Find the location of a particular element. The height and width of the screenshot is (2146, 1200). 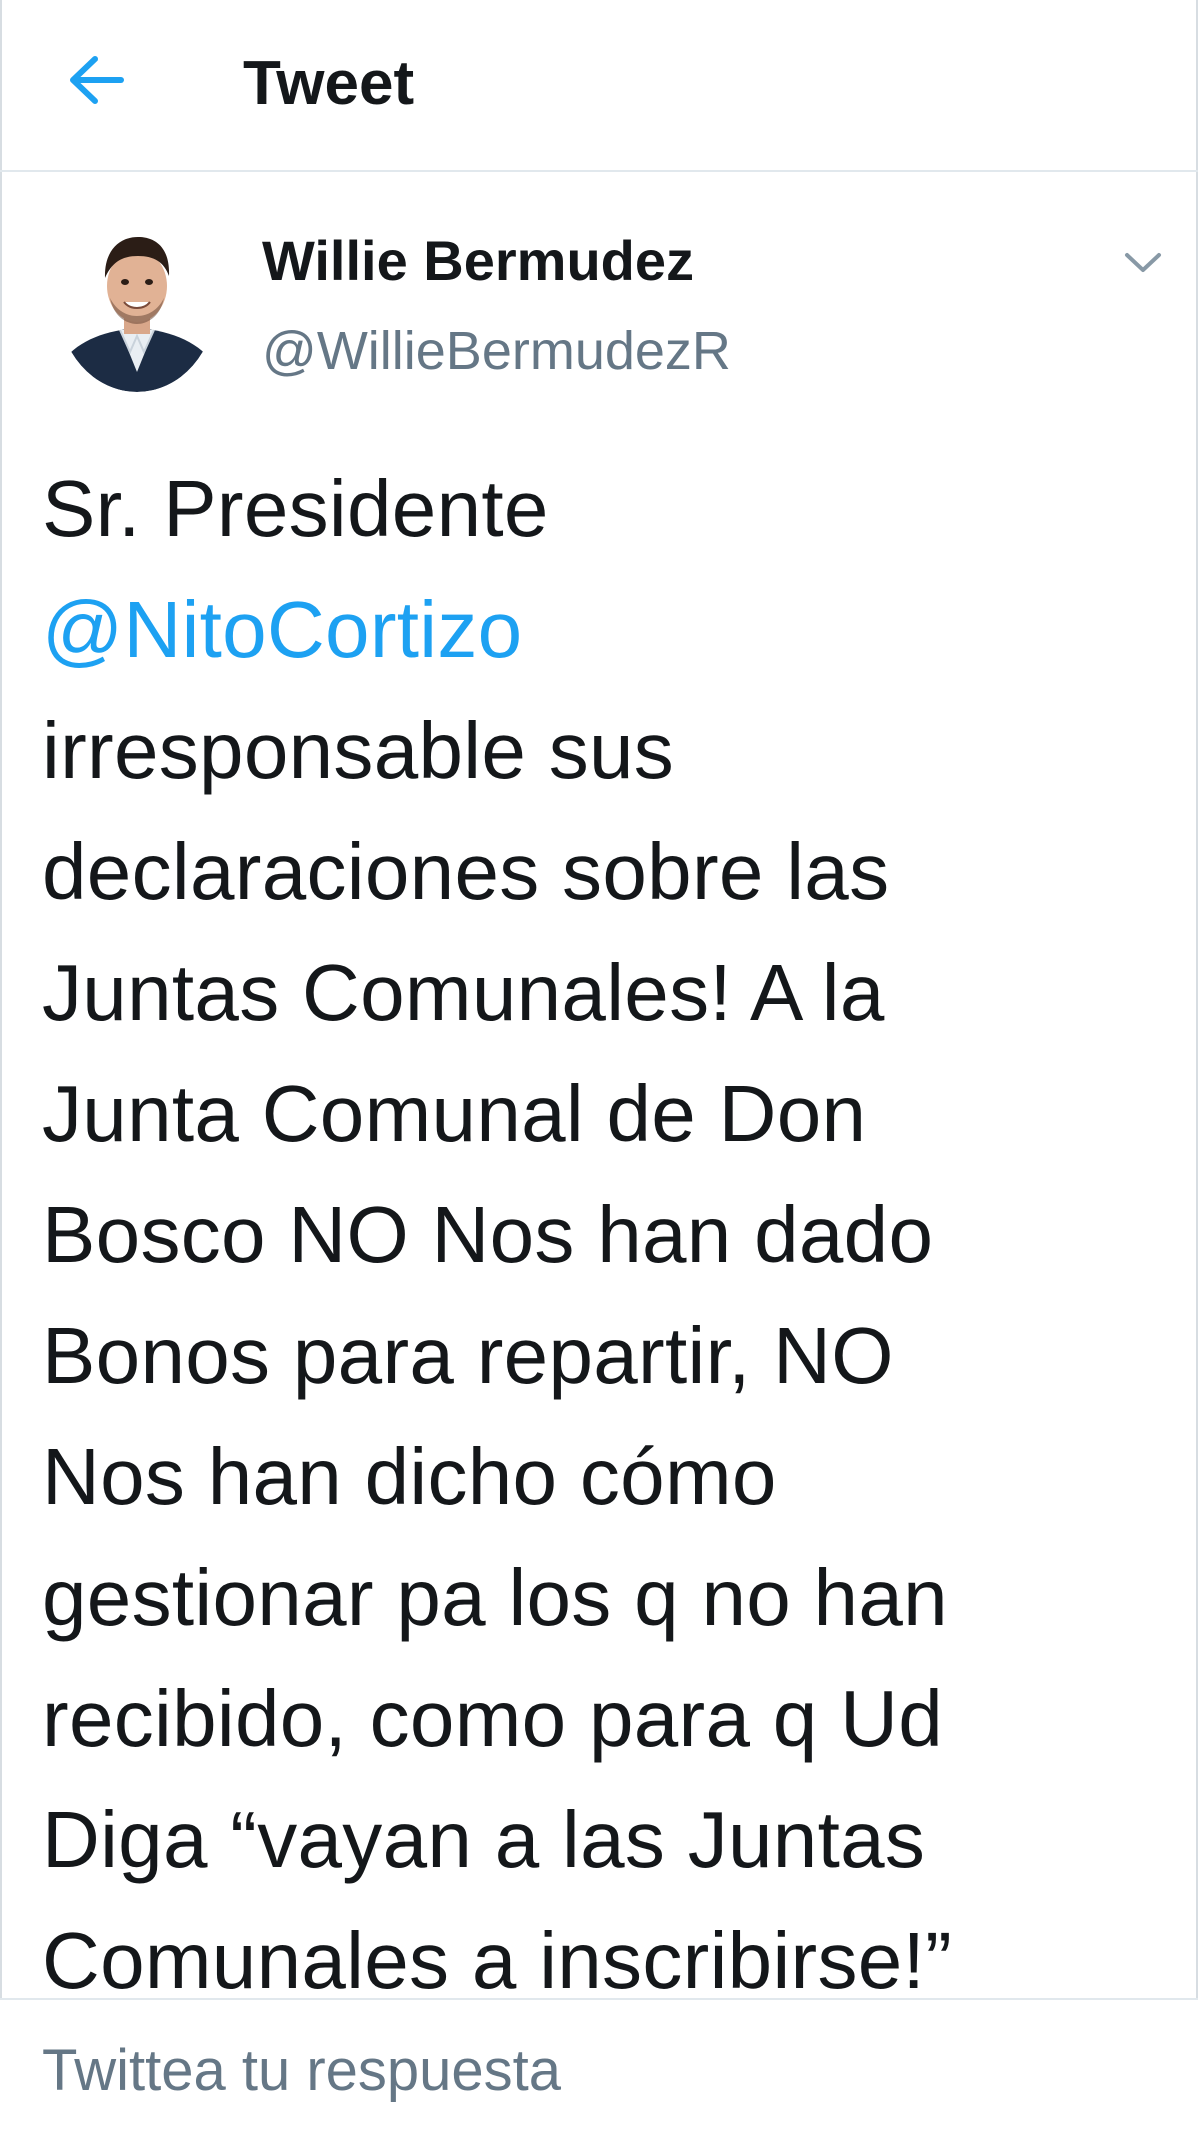

avatar is located at coordinates (137, 302).